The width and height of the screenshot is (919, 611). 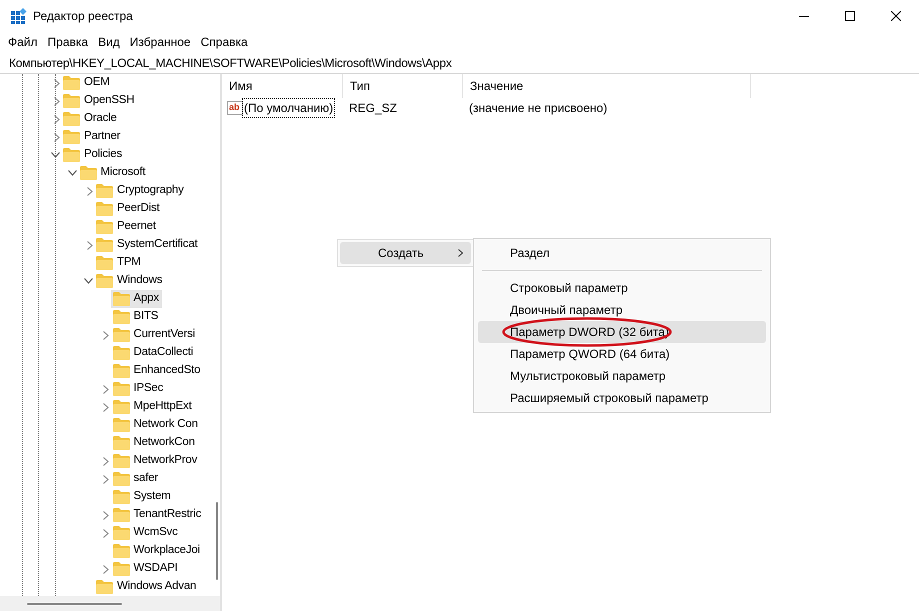 I want to click on tree-item: WSDAPI, so click(x=145, y=569).